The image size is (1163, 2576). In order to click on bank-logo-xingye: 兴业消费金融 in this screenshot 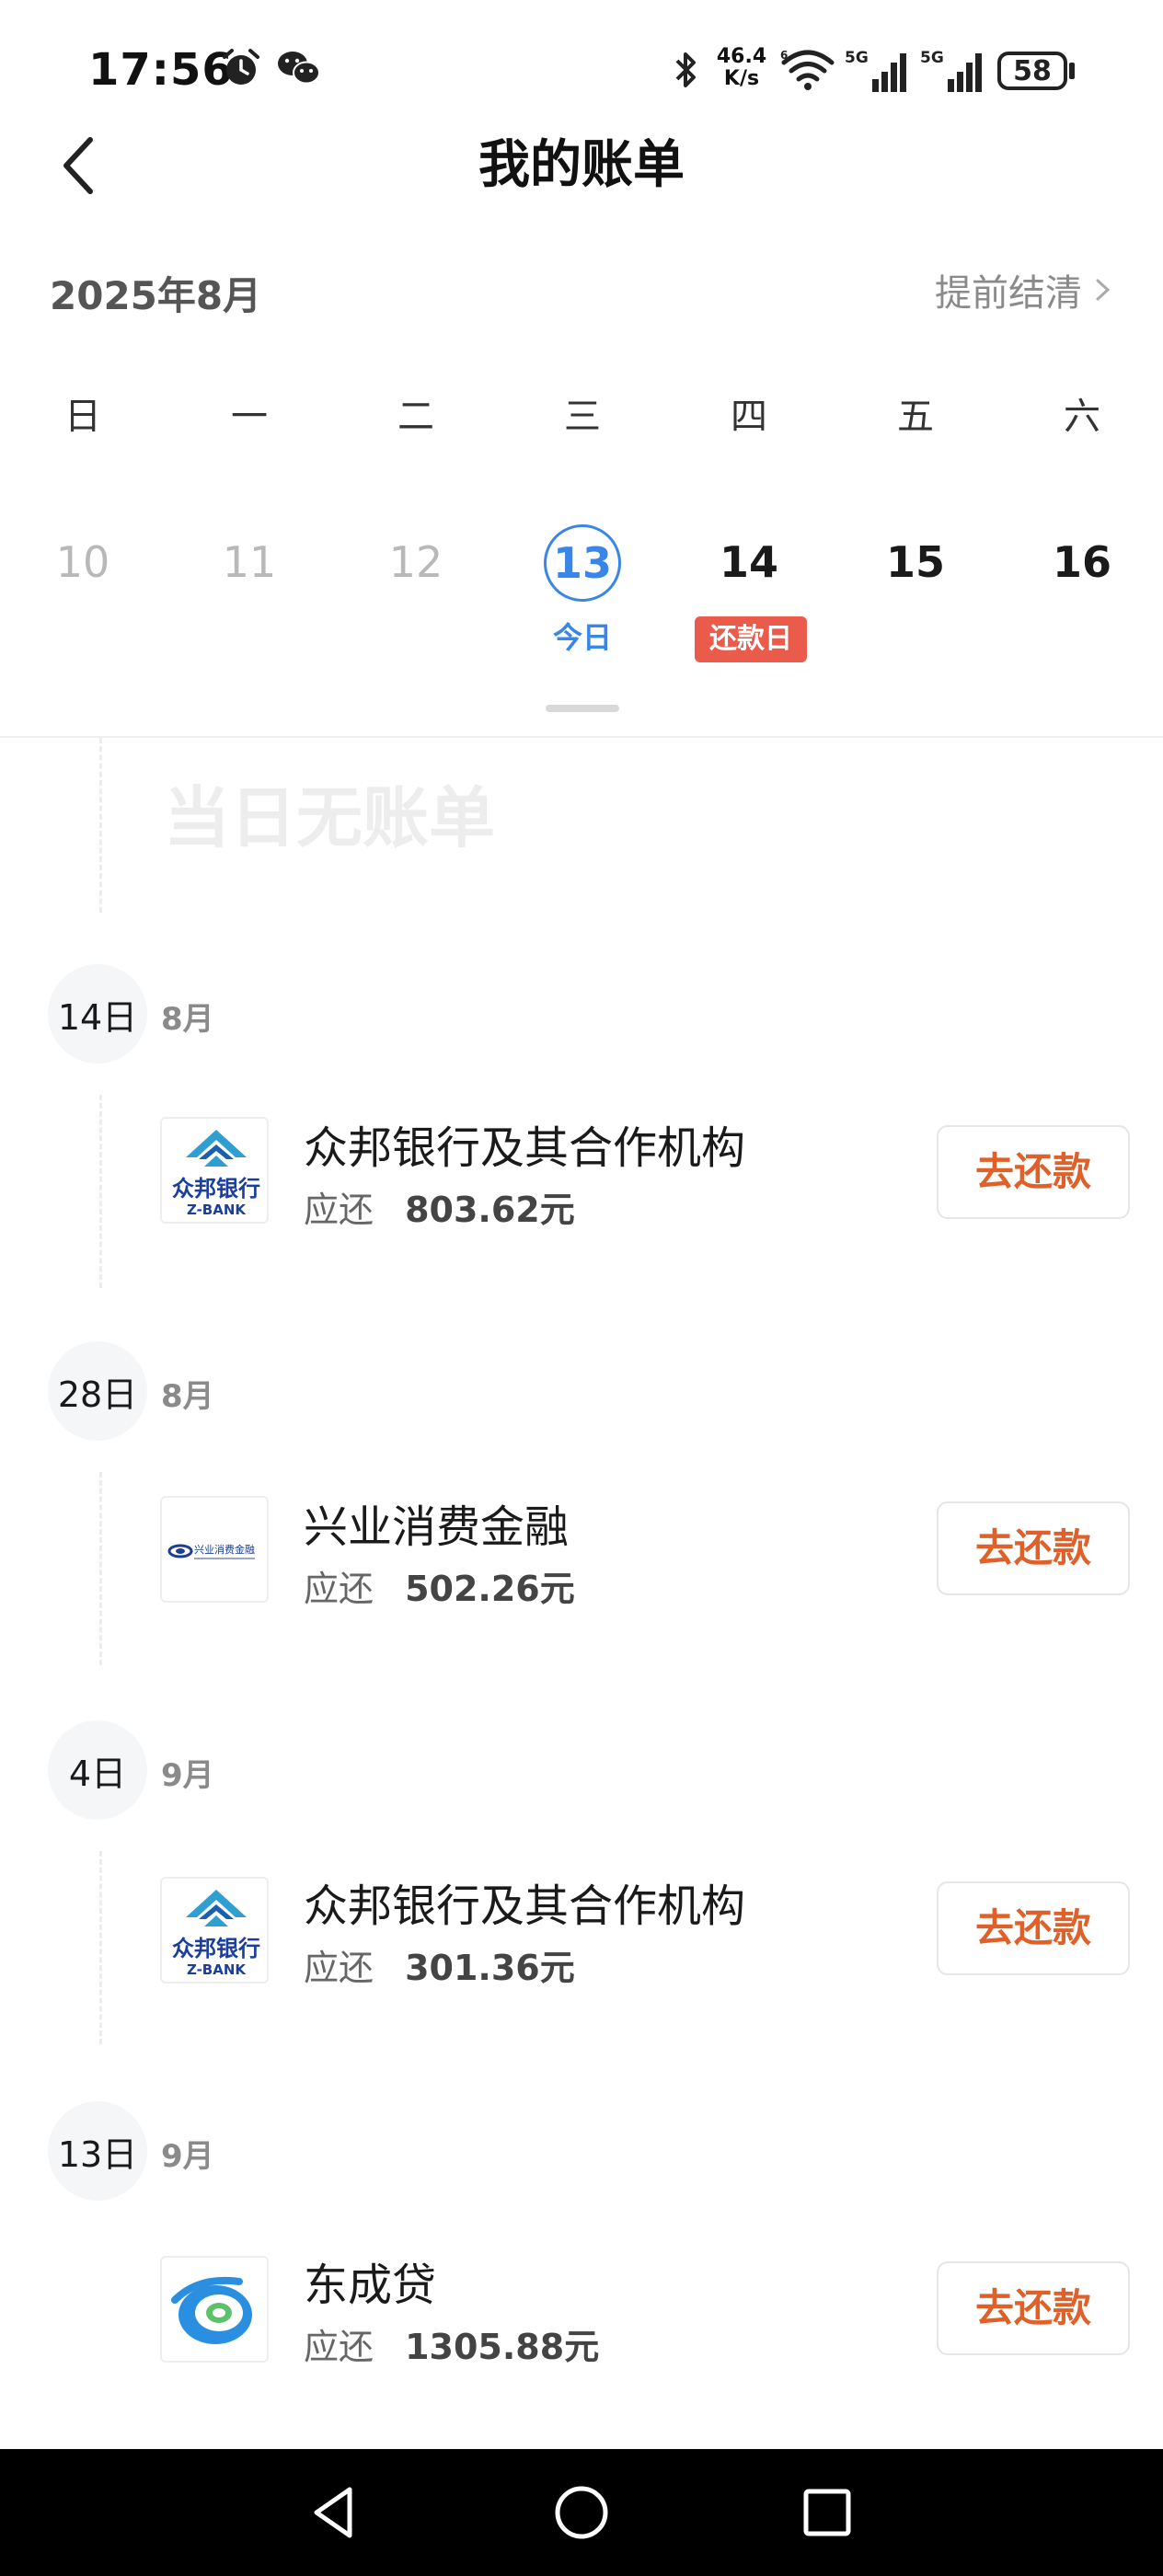, I will do `click(214, 1549)`.